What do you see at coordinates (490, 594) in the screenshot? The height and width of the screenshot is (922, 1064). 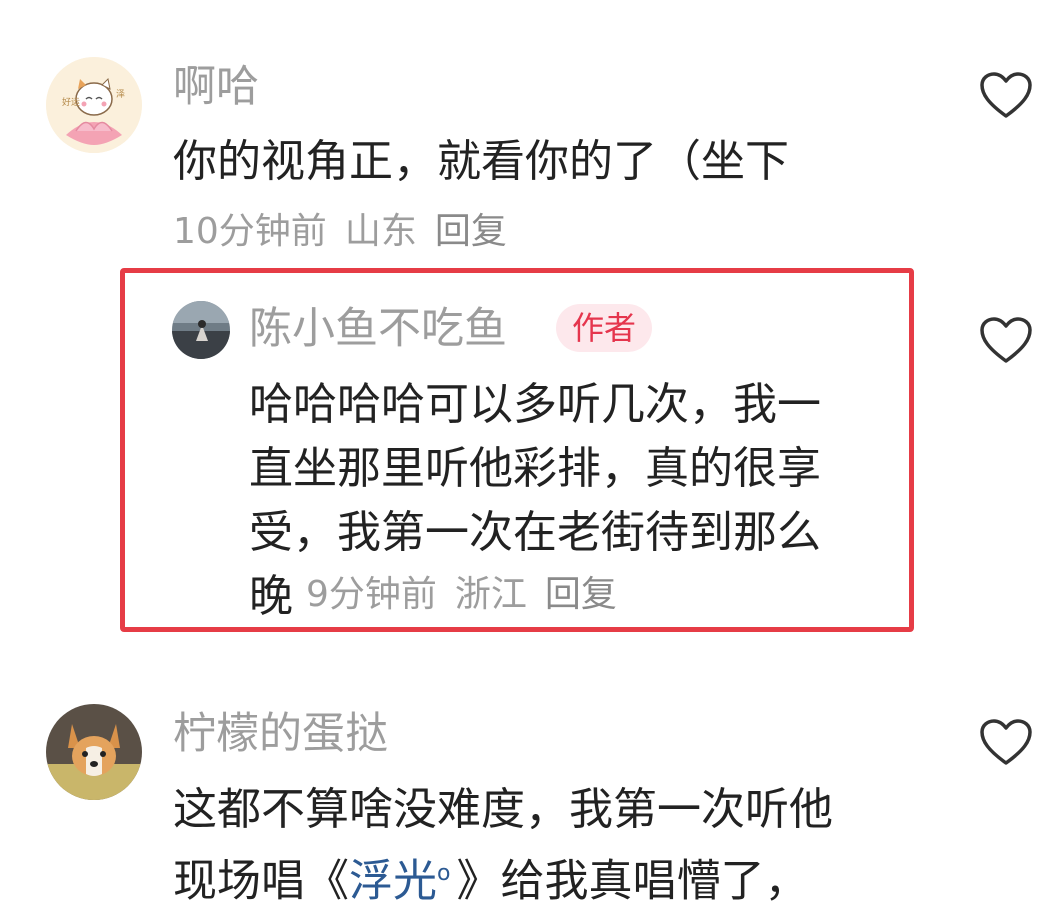 I see `comment-location: 浙江` at bounding box center [490, 594].